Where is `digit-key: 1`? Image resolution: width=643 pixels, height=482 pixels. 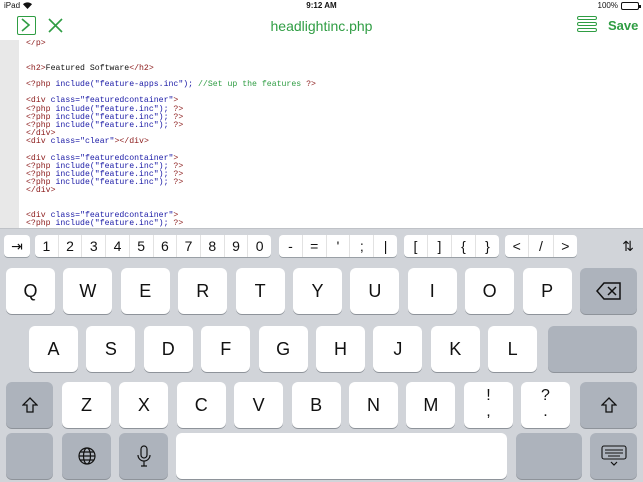
digit-key: 1 is located at coordinates (47, 246).